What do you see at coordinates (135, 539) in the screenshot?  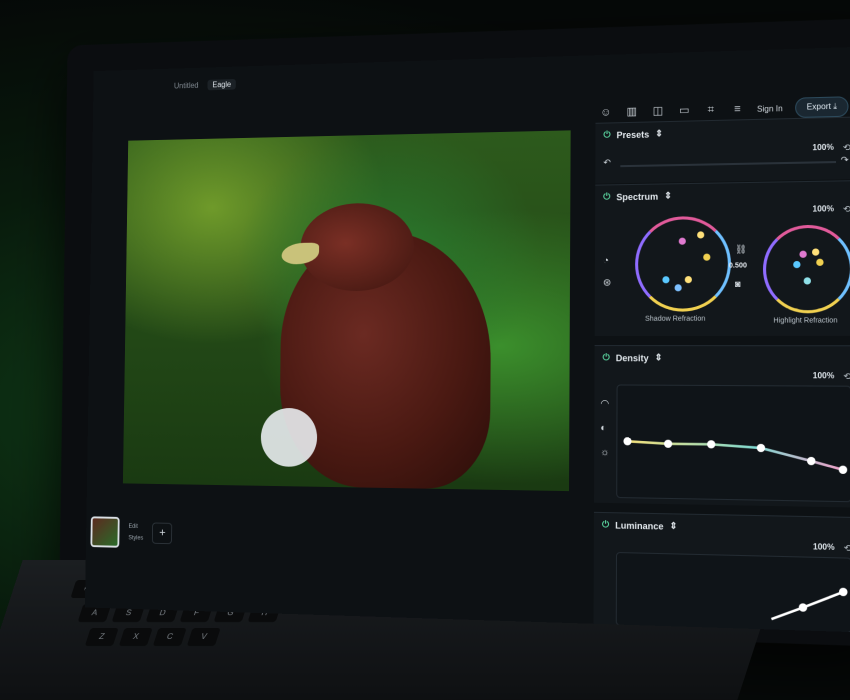 I see `styles-label: Styles` at bounding box center [135, 539].